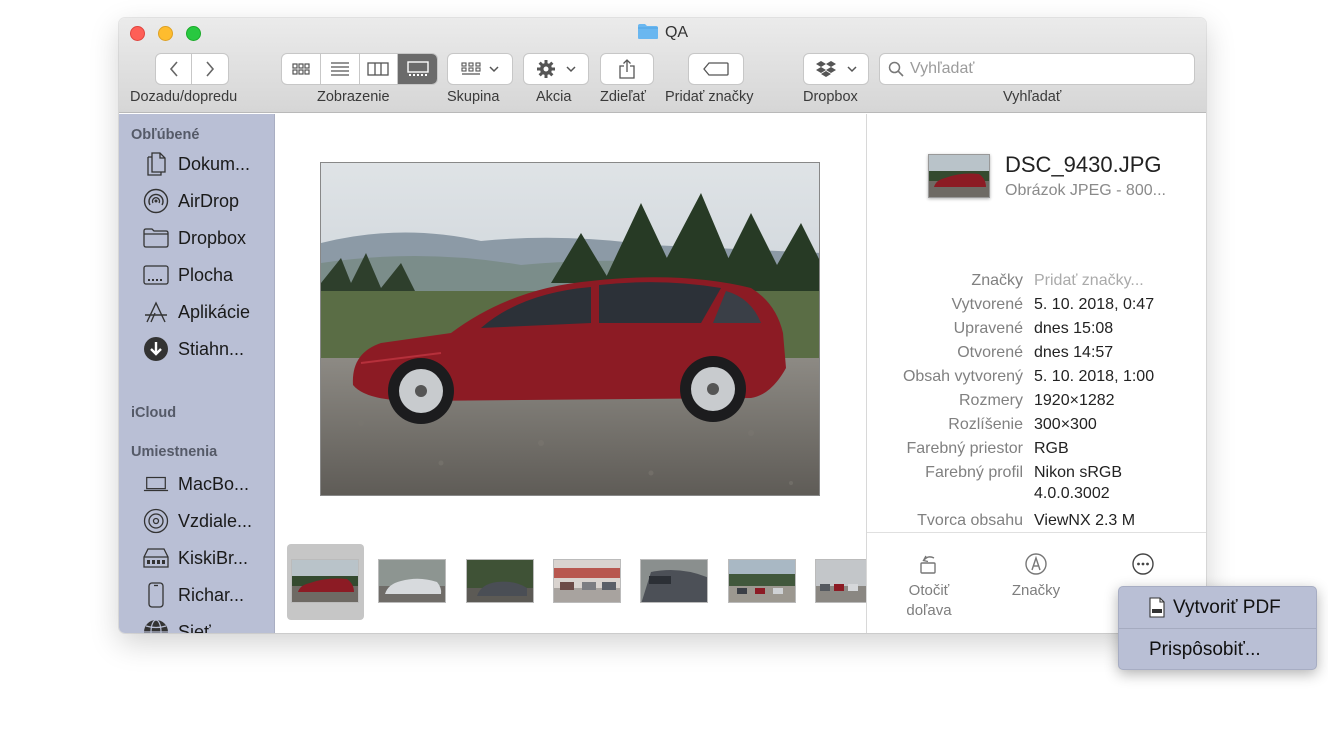  Describe the element at coordinates (662, 32) in the screenshot. I see `window-title: QA` at that location.